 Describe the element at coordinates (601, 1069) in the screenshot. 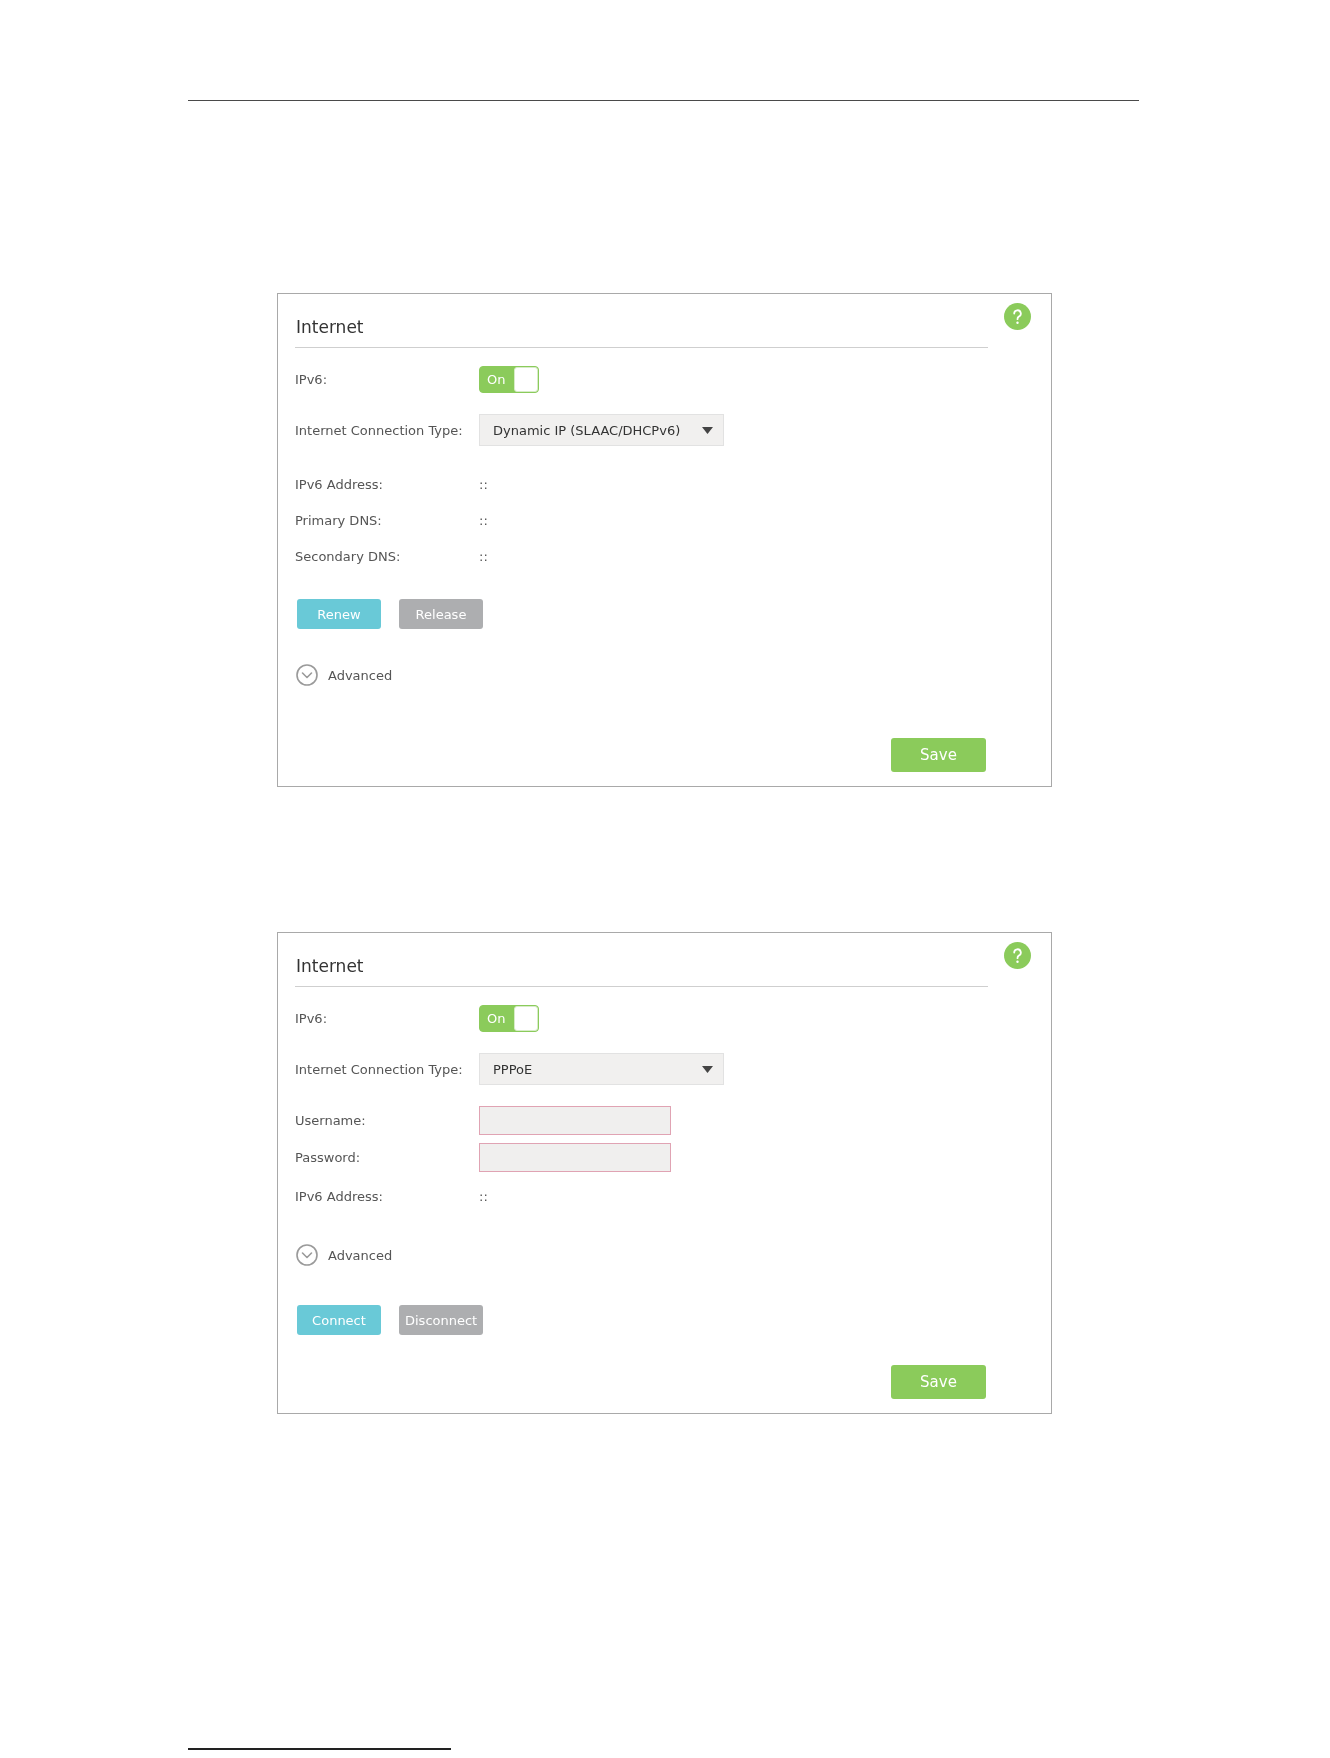

I see `dropdown-select: PPPoE` at that location.